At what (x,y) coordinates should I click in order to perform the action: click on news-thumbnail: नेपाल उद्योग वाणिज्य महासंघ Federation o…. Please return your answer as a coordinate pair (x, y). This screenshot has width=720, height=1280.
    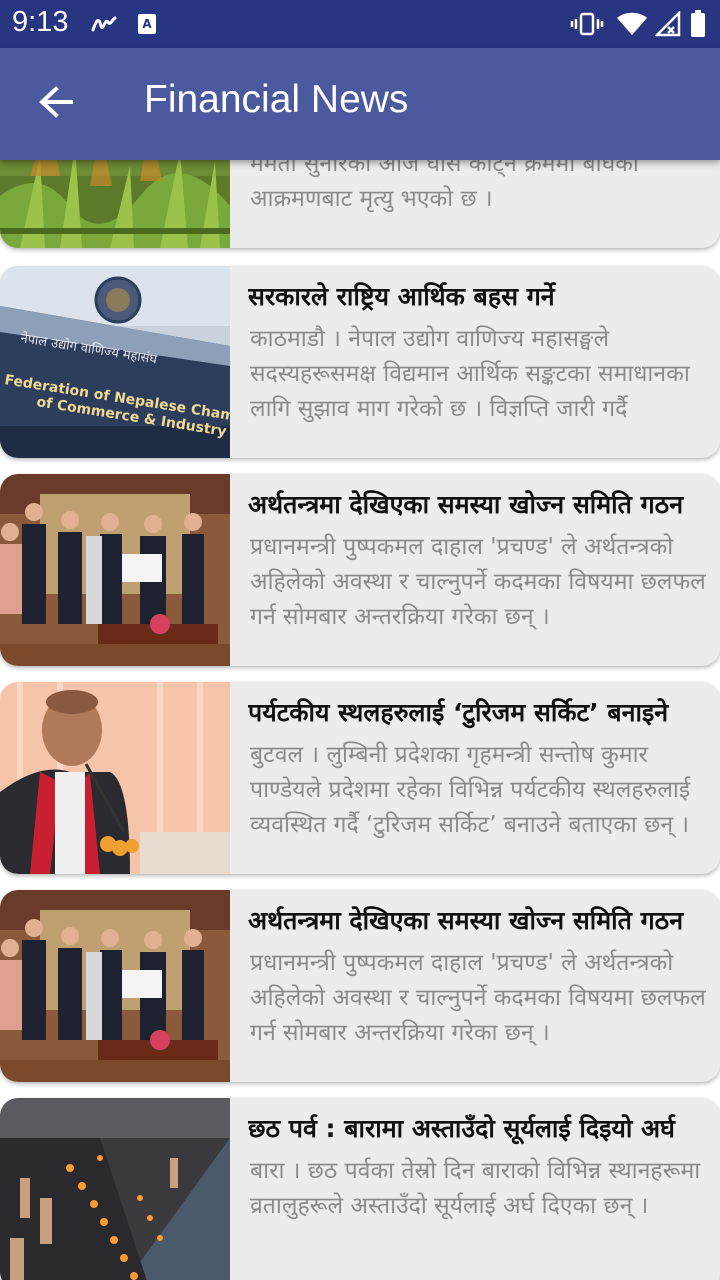
    Looking at the image, I should click on (115, 362).